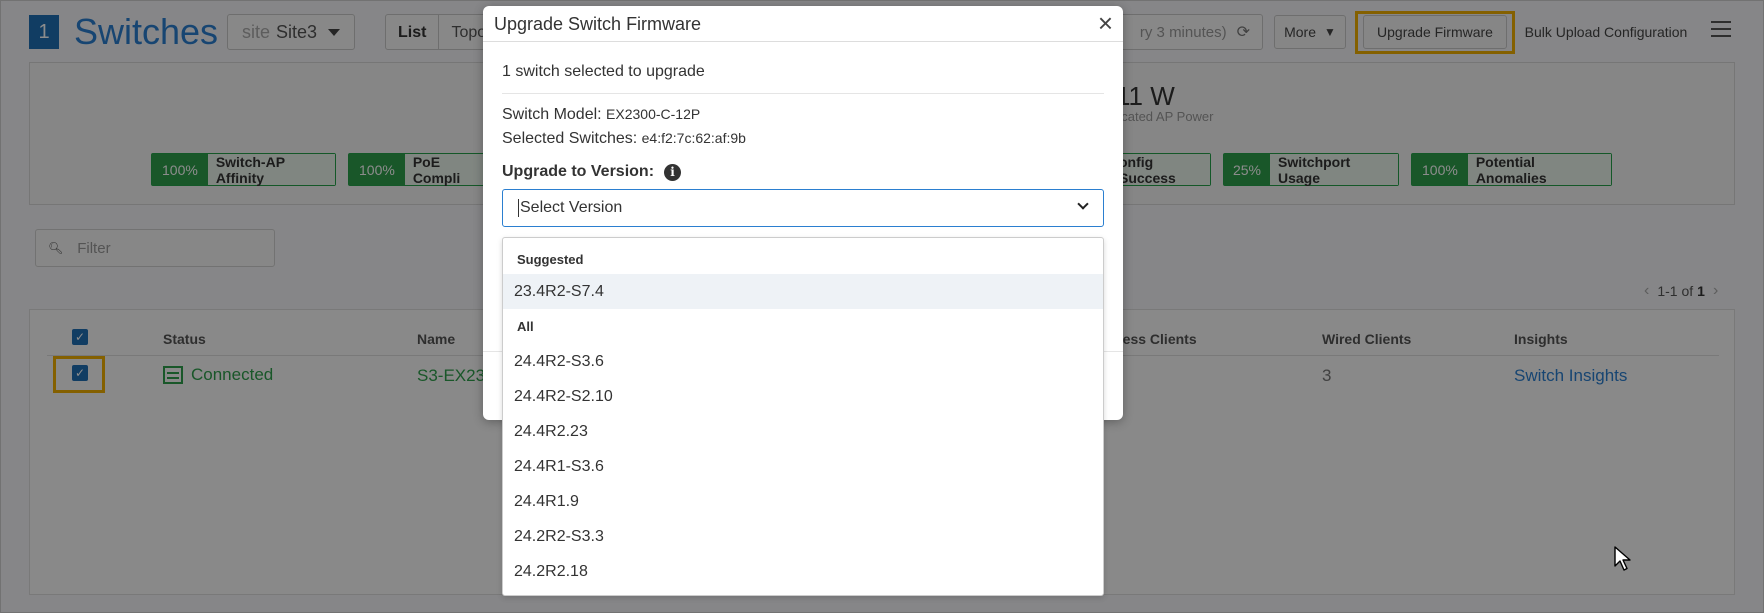 This screenshot has width=1764, height=613. I want to click on version-option: 24.4R2.23, so click(803, 431).